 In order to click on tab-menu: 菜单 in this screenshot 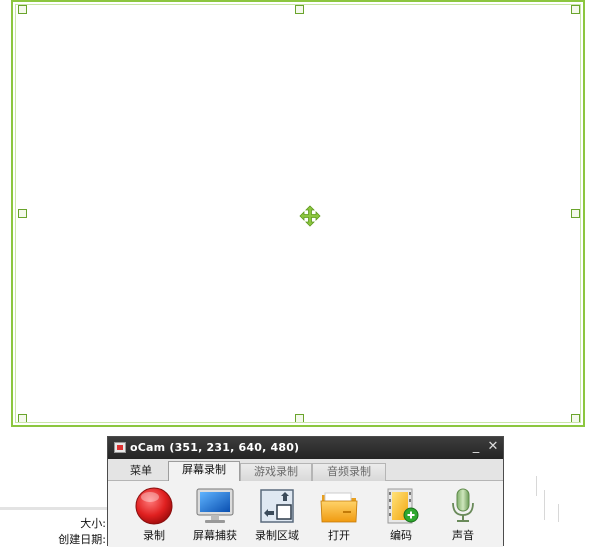, I will do `click(141, 472)`.